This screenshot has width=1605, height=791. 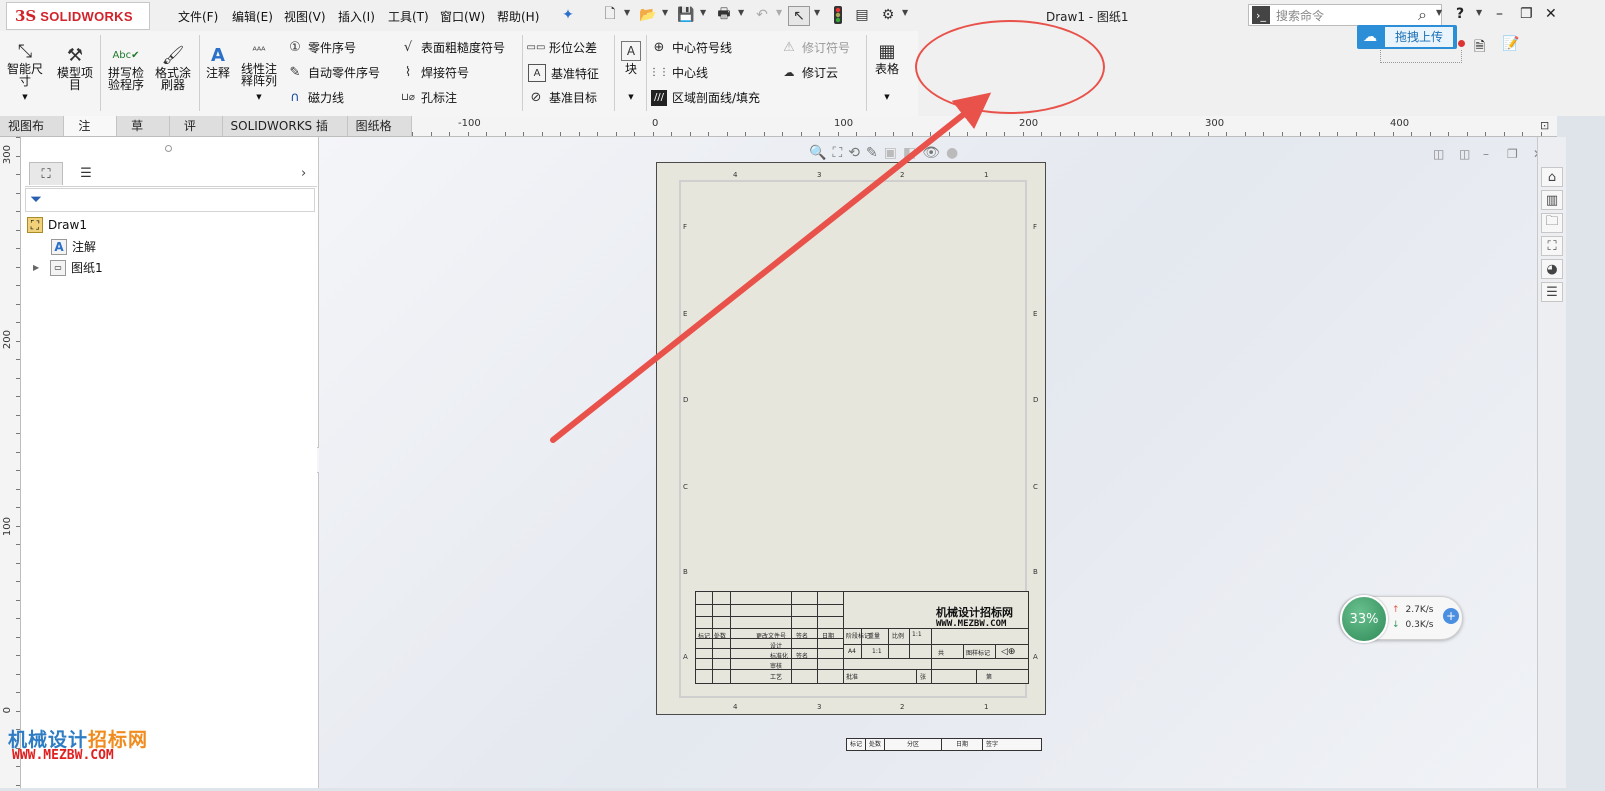 I want to click on menu-file: 文件(F), so click(x=198, y=16).